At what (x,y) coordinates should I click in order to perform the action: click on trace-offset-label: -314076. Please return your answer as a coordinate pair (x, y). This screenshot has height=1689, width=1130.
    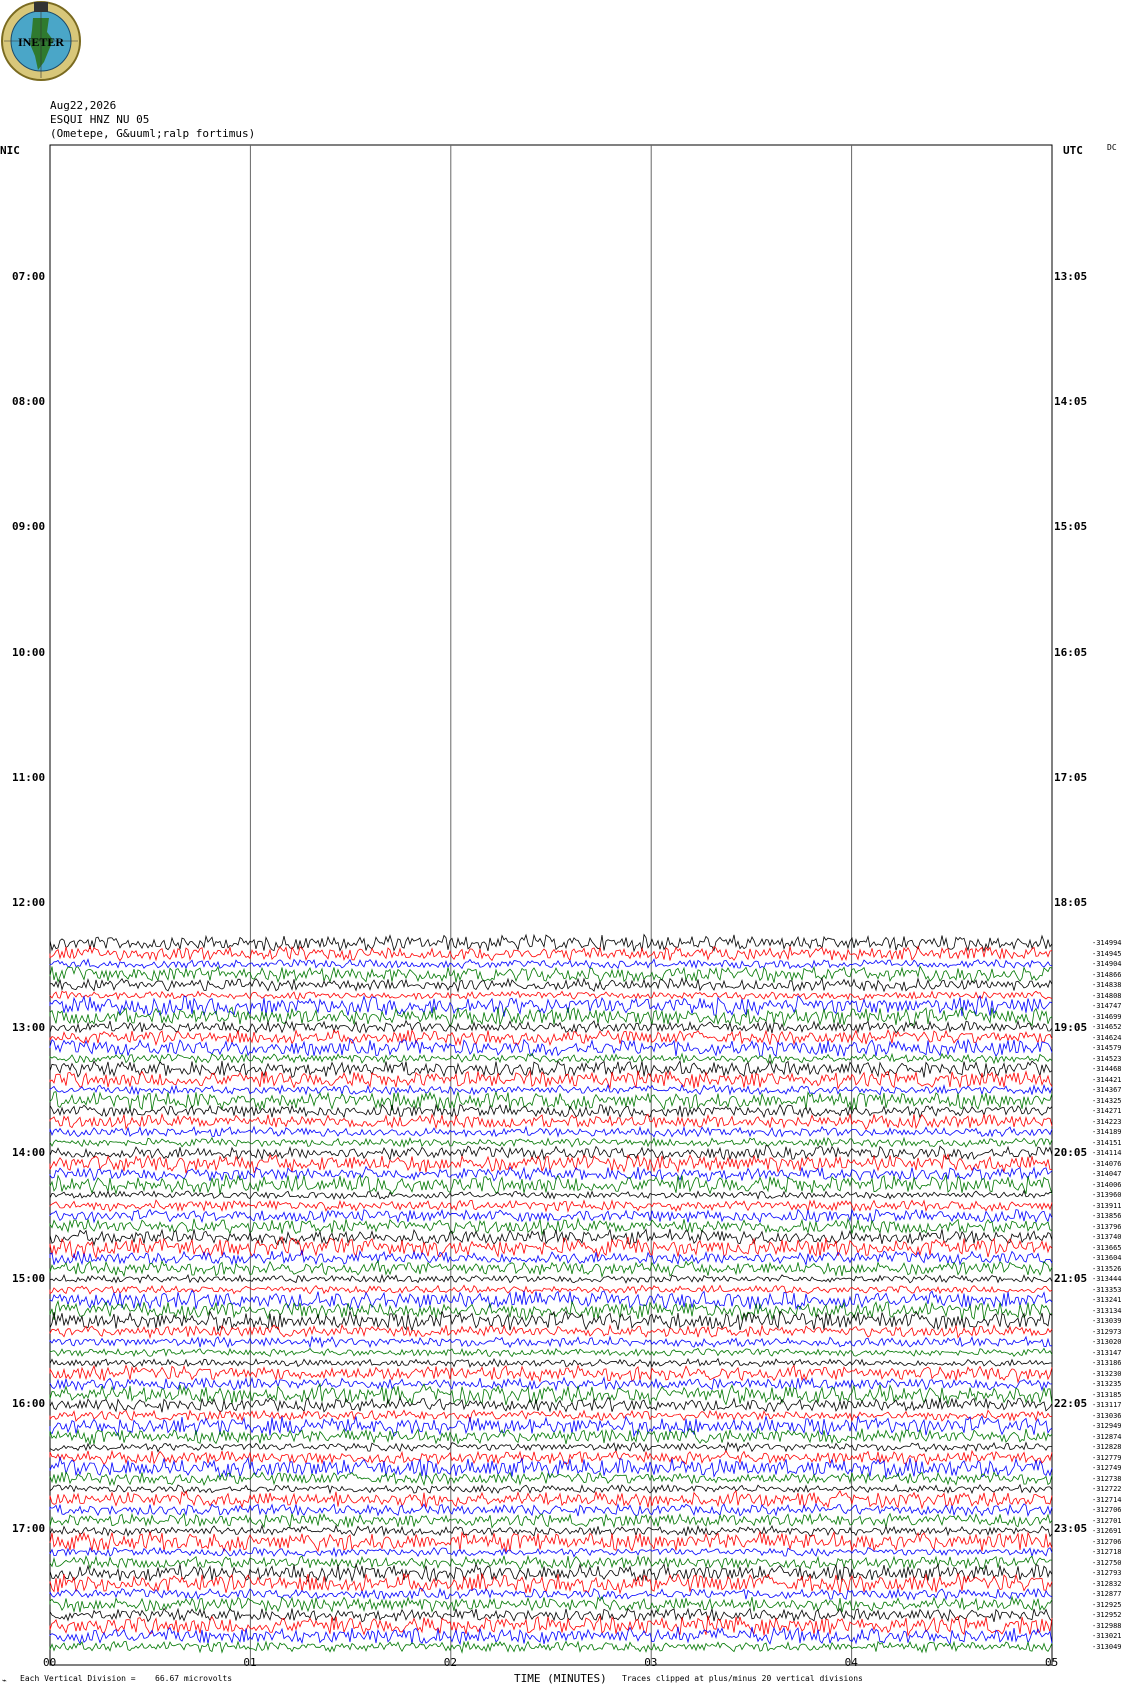
    Looking at the image, I should click on (1107, 1163).